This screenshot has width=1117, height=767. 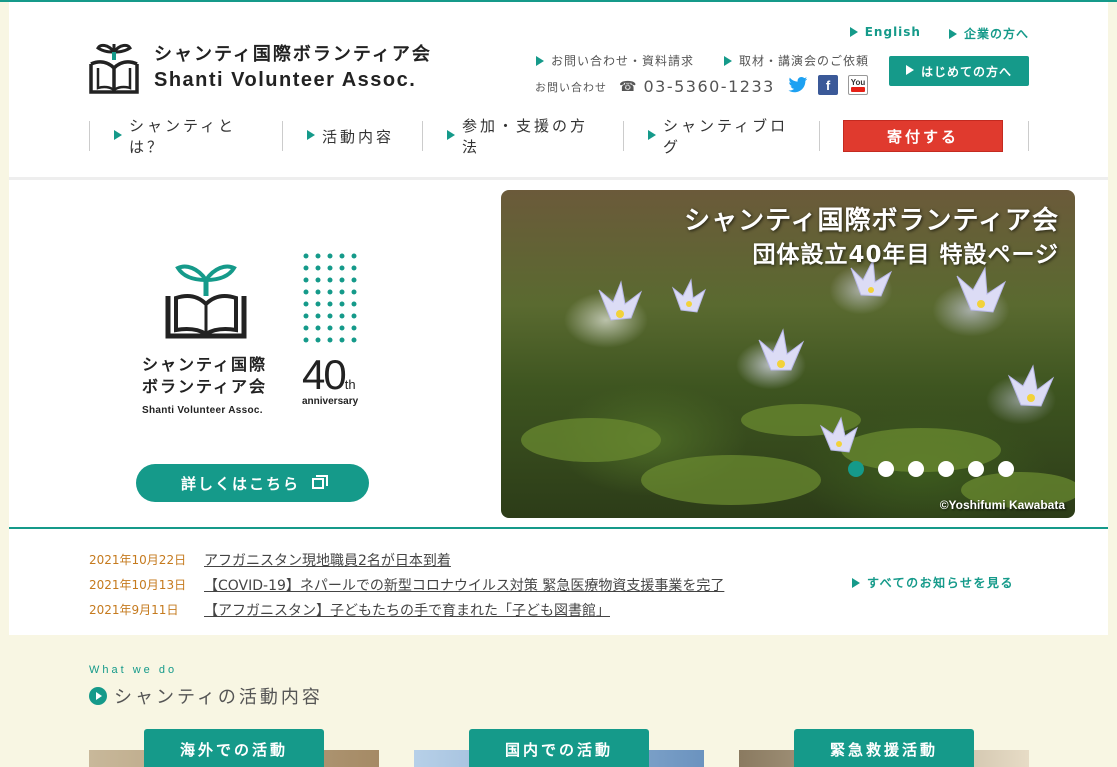 I want to click on anniv-word: anniversary, so click(x=330, y=401).